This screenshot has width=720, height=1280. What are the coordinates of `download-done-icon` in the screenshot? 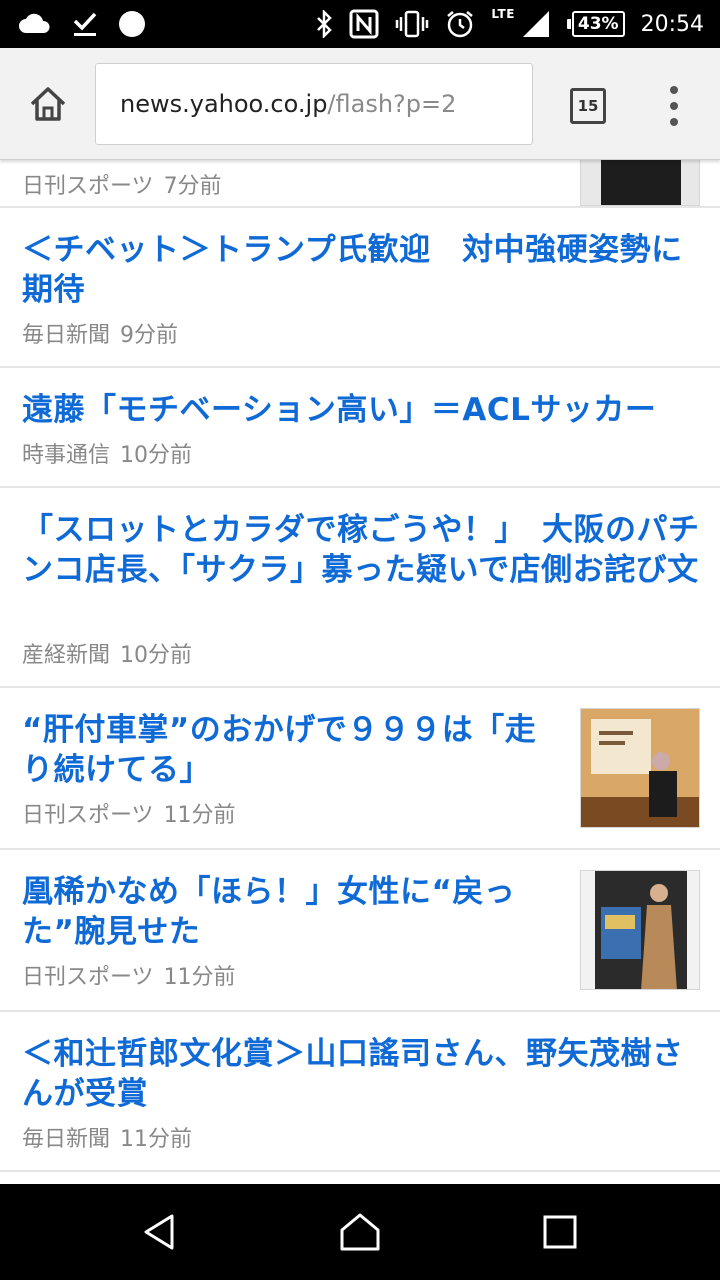 It's located at (85, 24).